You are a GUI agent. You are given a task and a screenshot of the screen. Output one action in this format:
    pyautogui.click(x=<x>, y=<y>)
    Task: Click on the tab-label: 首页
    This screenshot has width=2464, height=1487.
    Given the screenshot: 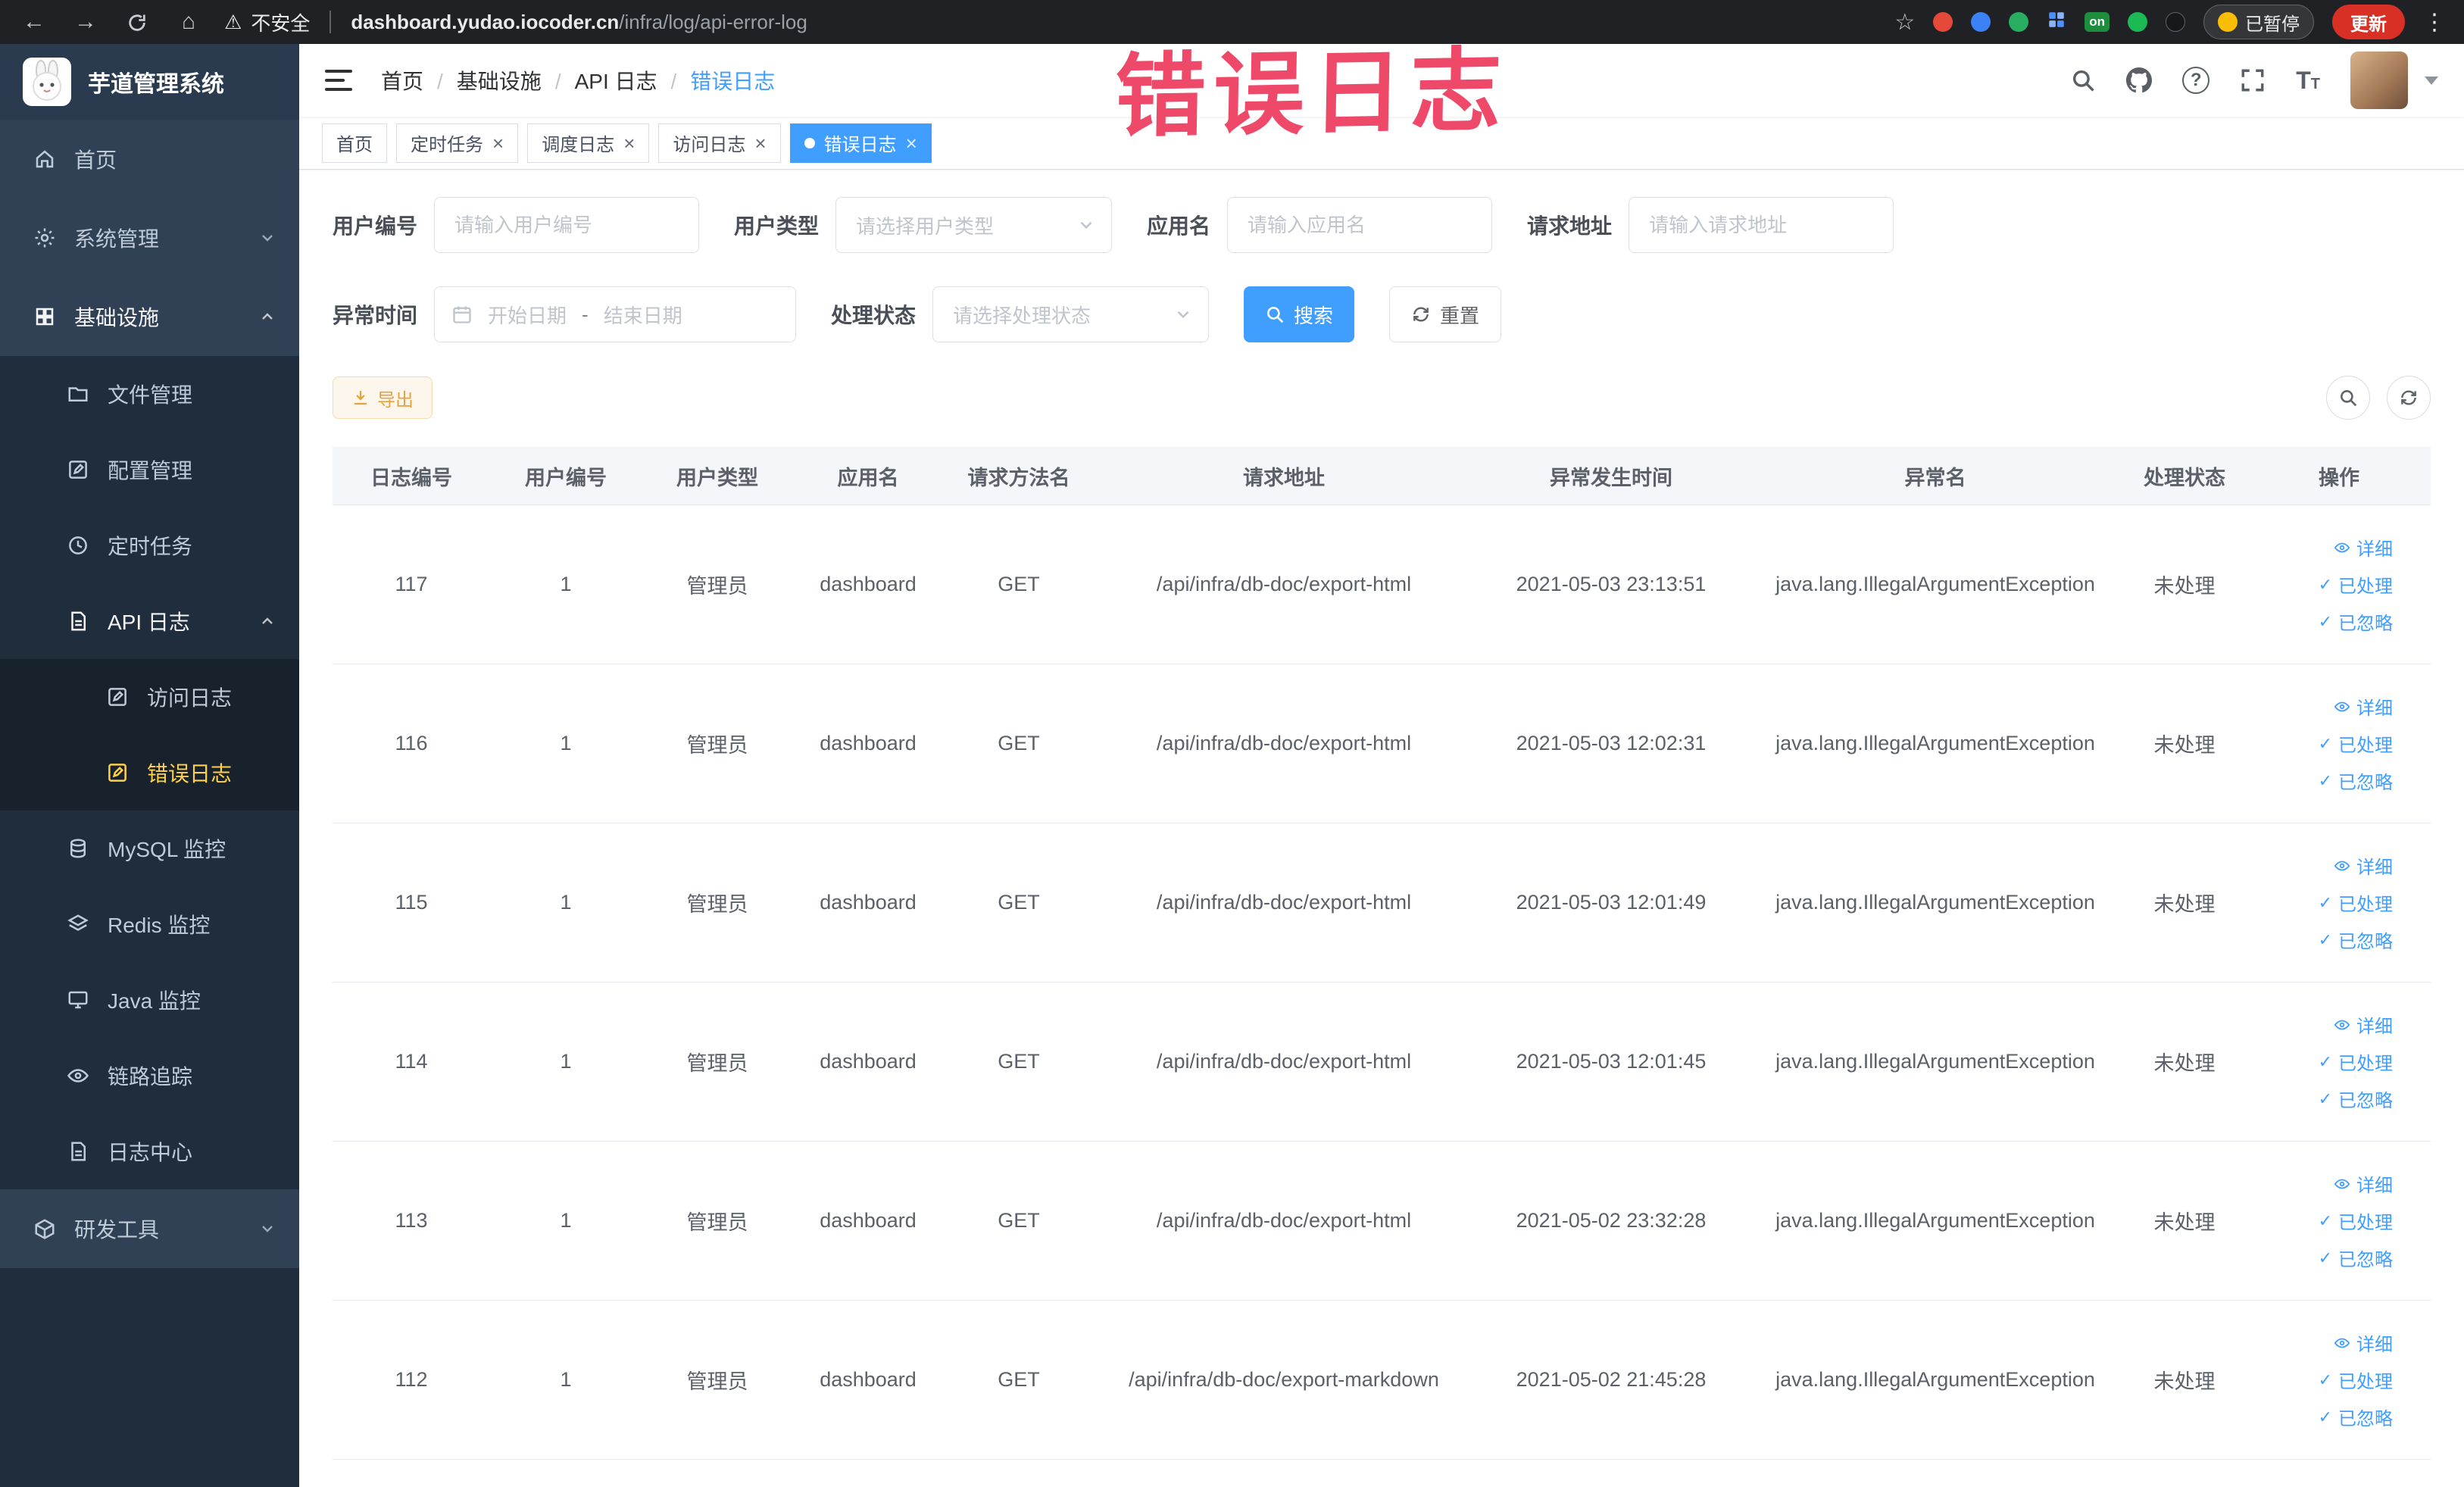 What is the action you would take?
    pyautogui.click(x=354, y=145)
    